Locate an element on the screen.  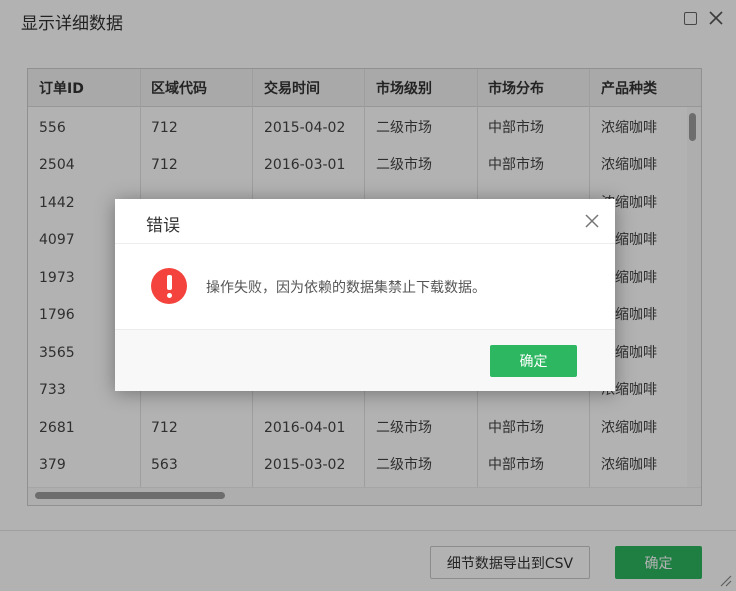
modal-divider is located at coordinates (365, 243).